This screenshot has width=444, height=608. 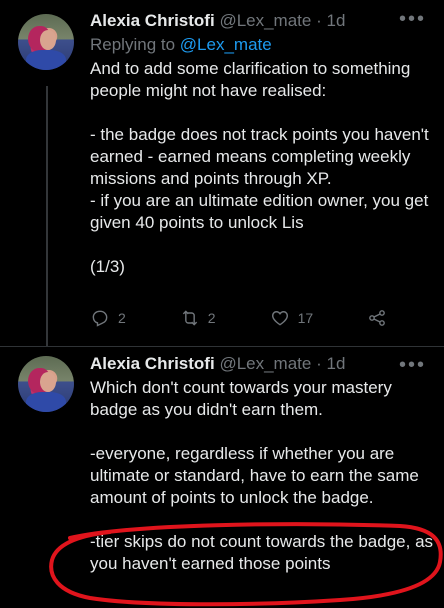 I want to click on reply-button: 2, so click(x=108, y=318).